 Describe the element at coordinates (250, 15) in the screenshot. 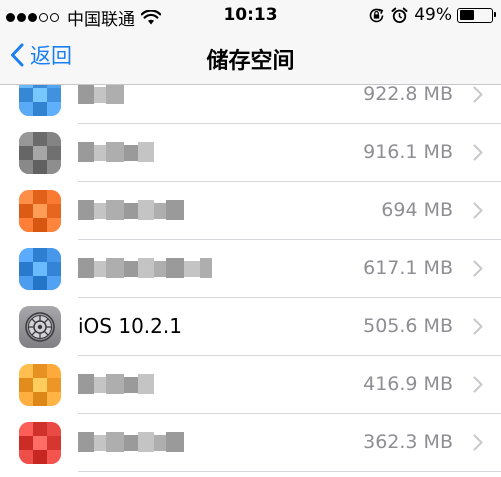

I see `status-bar: 中国联通 10:13 49%` at that location.